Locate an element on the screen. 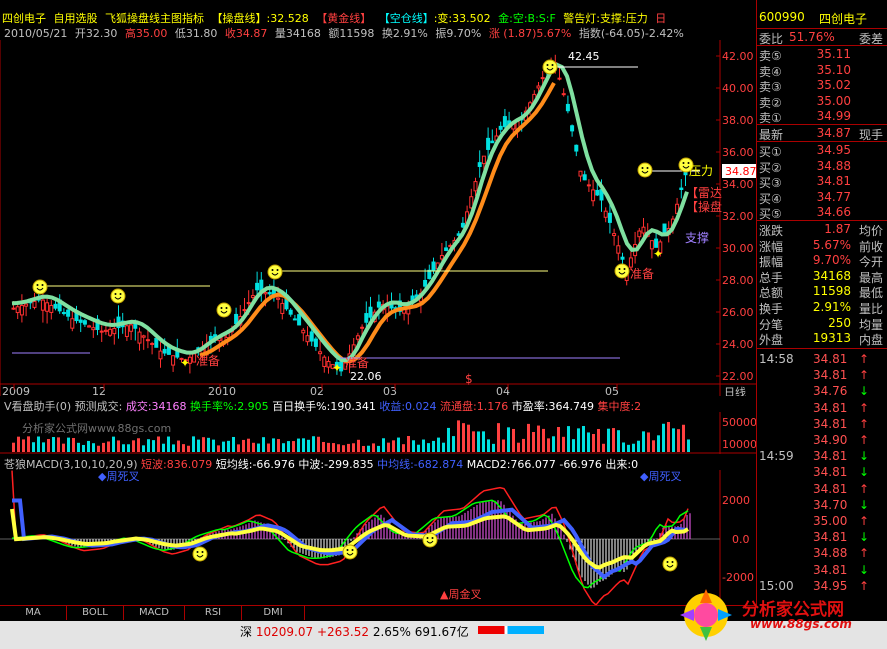 The height and width of the screenshot is (649, 887). market-index: 深 10209.07 +263.52 2.65% 691.67亿 is located at coordinates (354, 631).